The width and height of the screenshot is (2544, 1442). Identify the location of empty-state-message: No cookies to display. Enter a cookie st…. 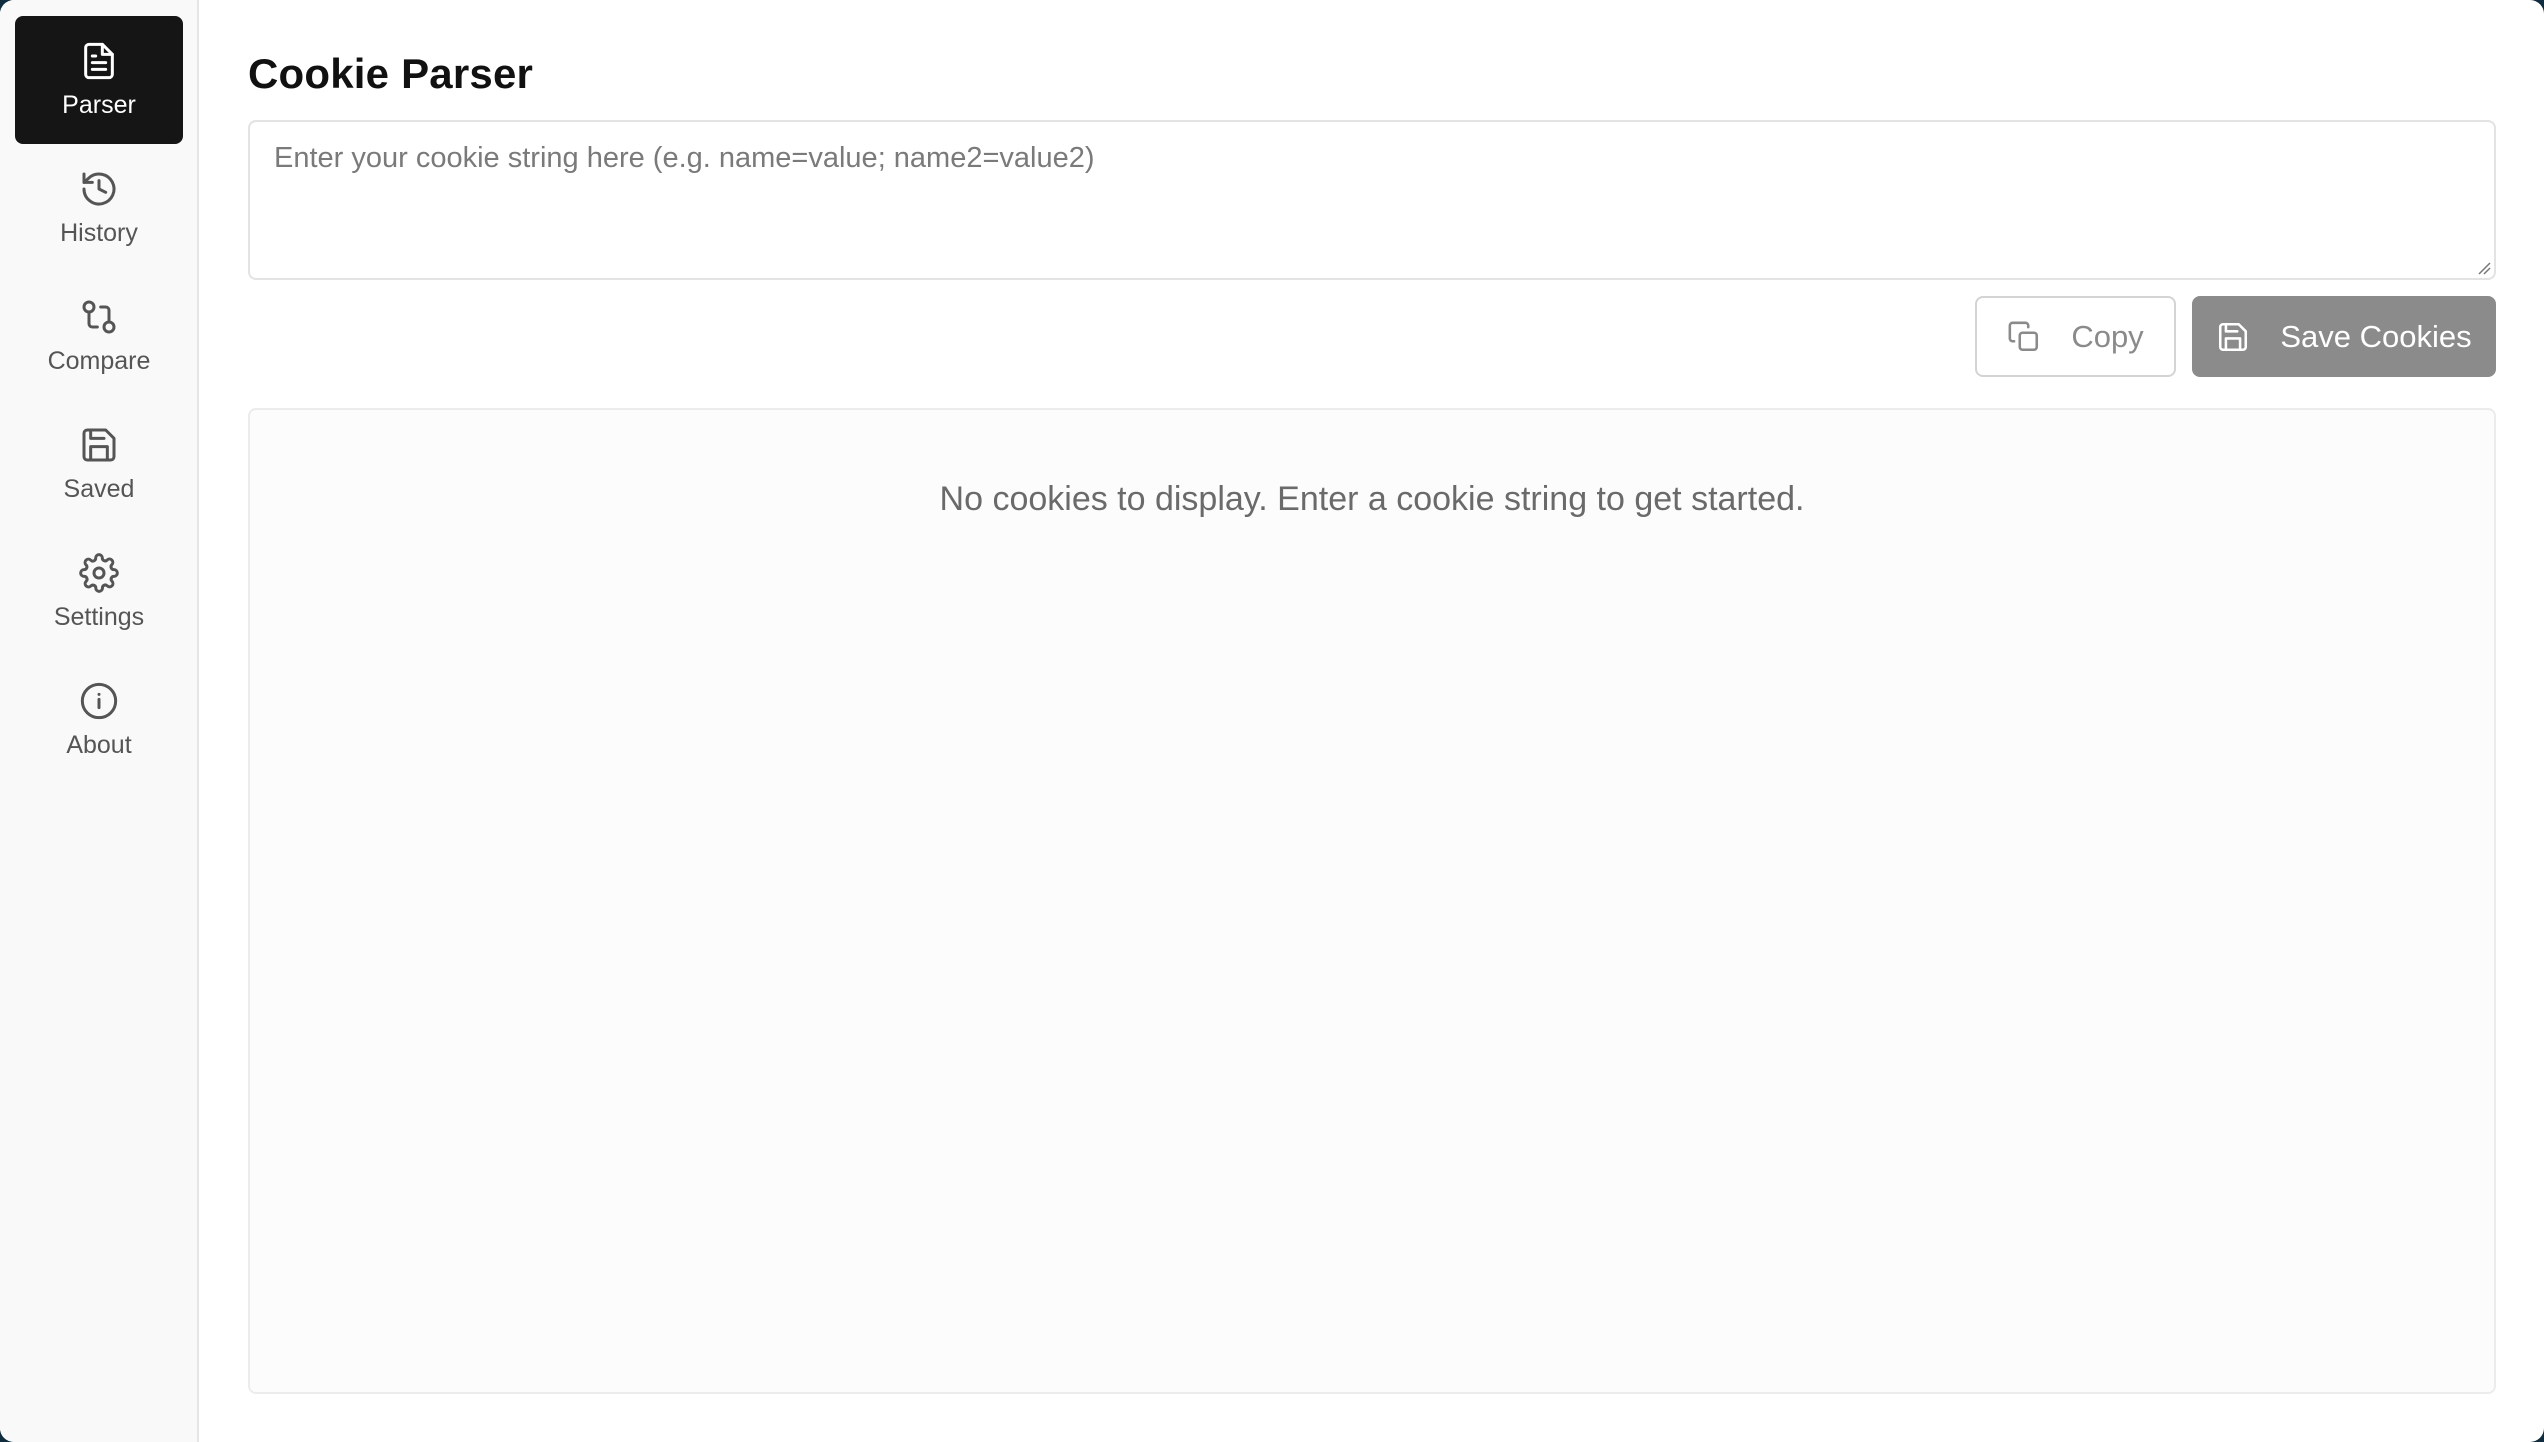
(1372, 499).